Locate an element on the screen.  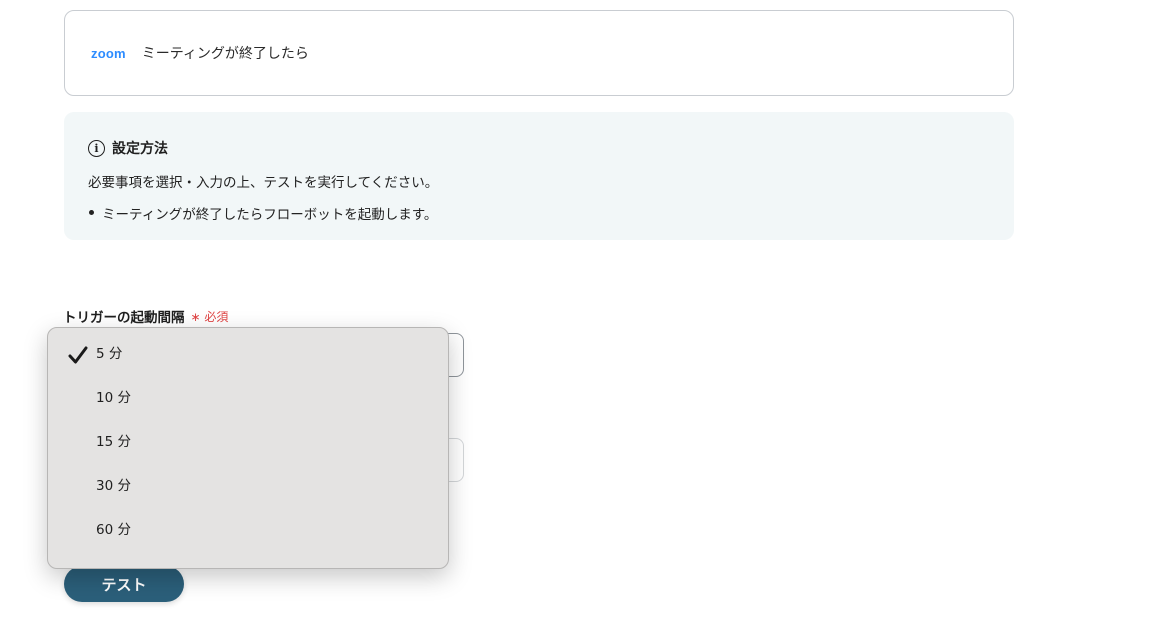
info-icon: i is located at coordinates (96, 148).